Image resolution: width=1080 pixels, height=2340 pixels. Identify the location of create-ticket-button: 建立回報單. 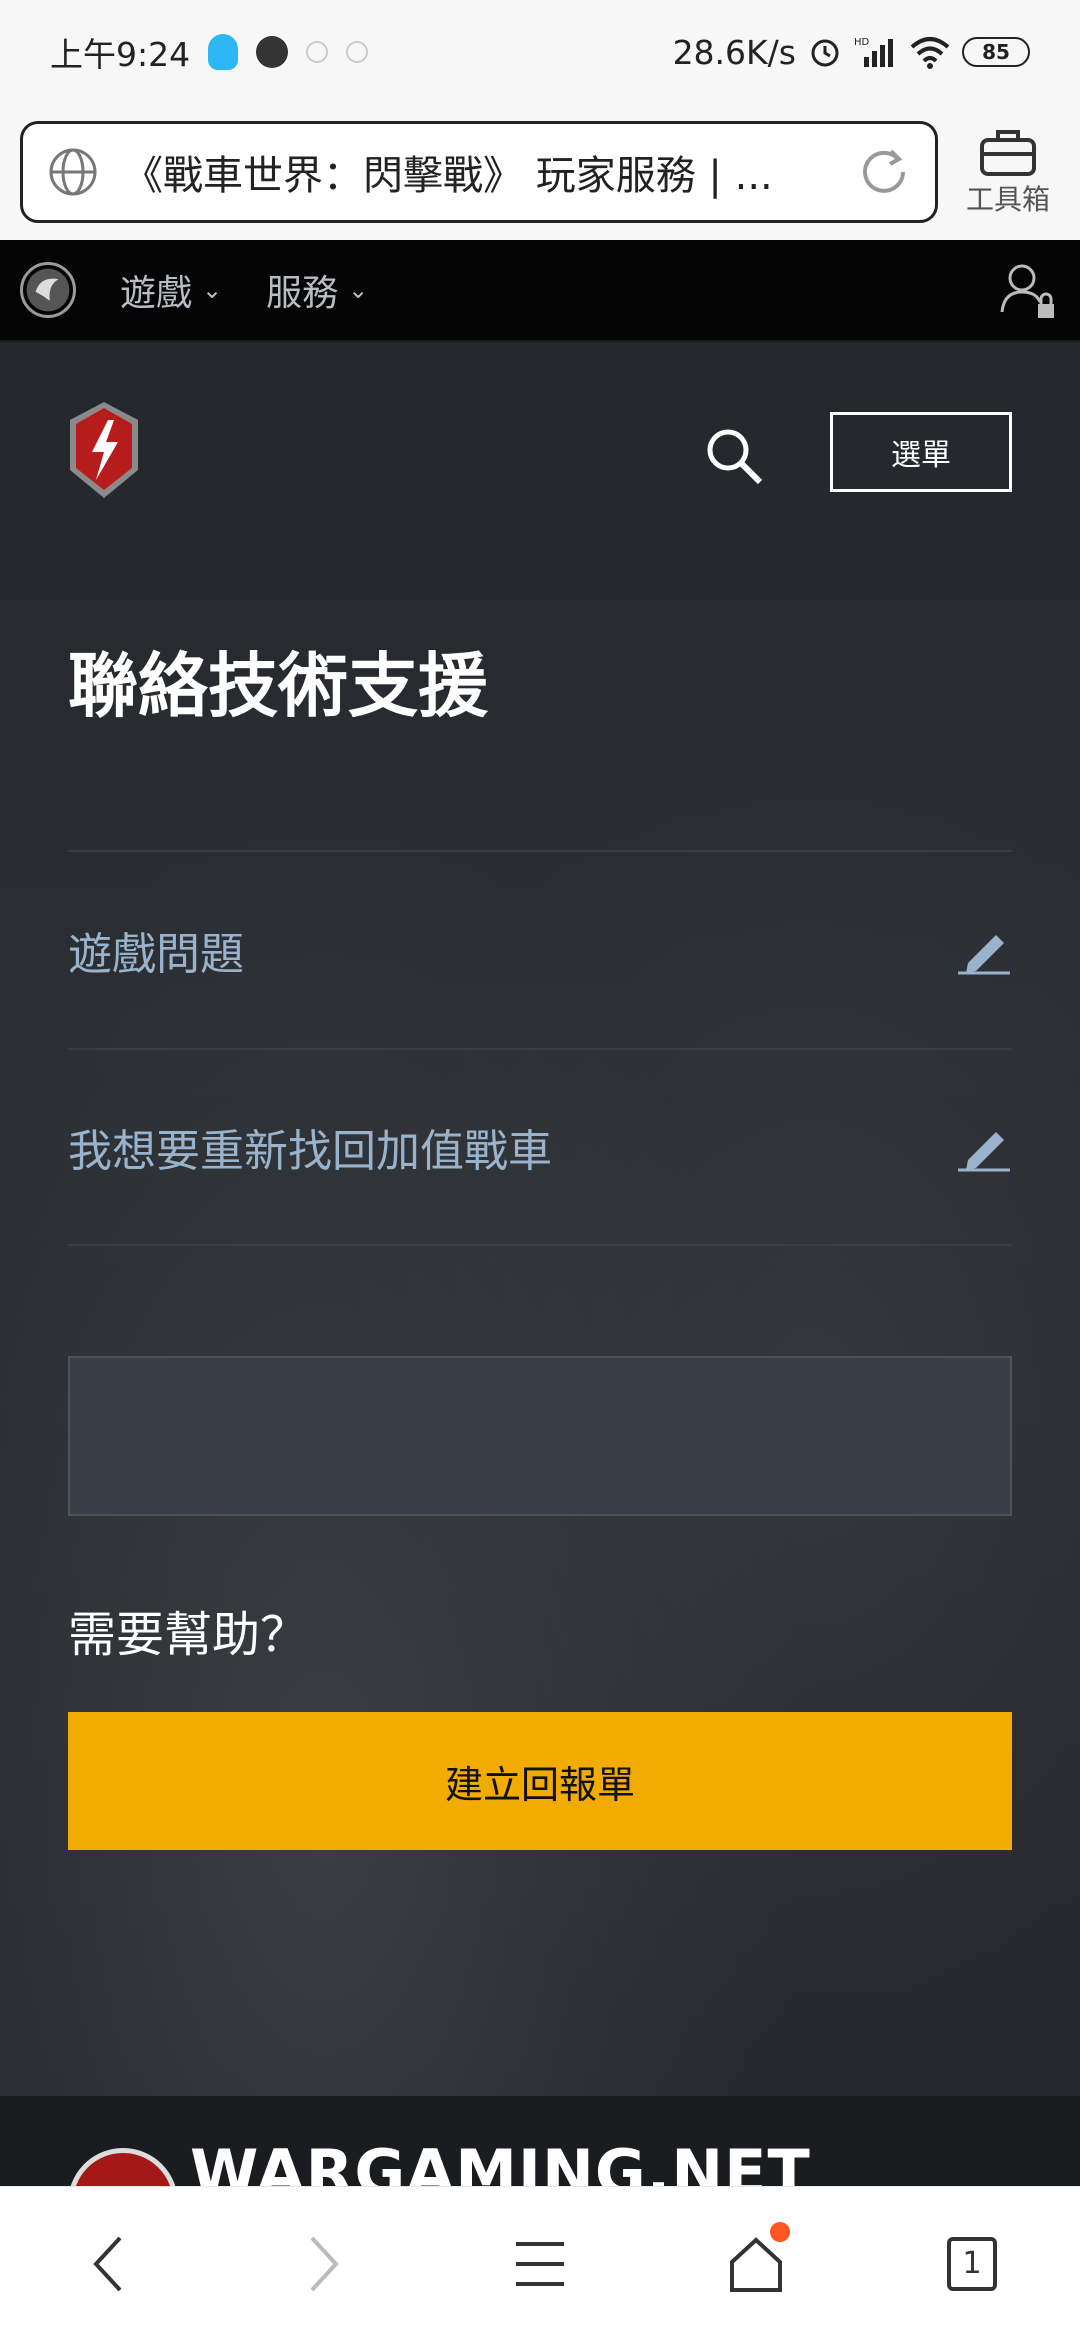
(540, 1781).